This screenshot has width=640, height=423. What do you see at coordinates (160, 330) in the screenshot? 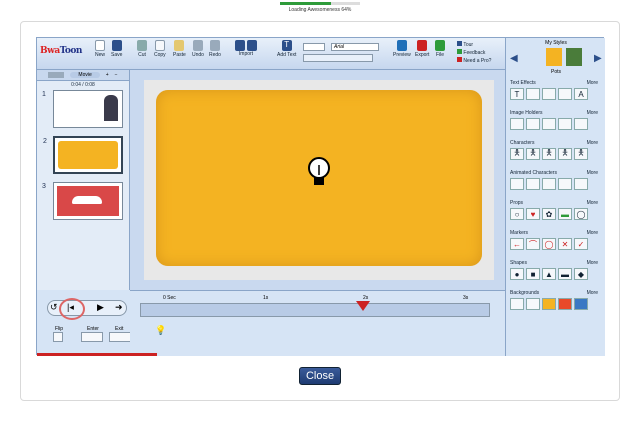
I see `lightbulb-track-icon: 💡` at bounding box center [160, 330].